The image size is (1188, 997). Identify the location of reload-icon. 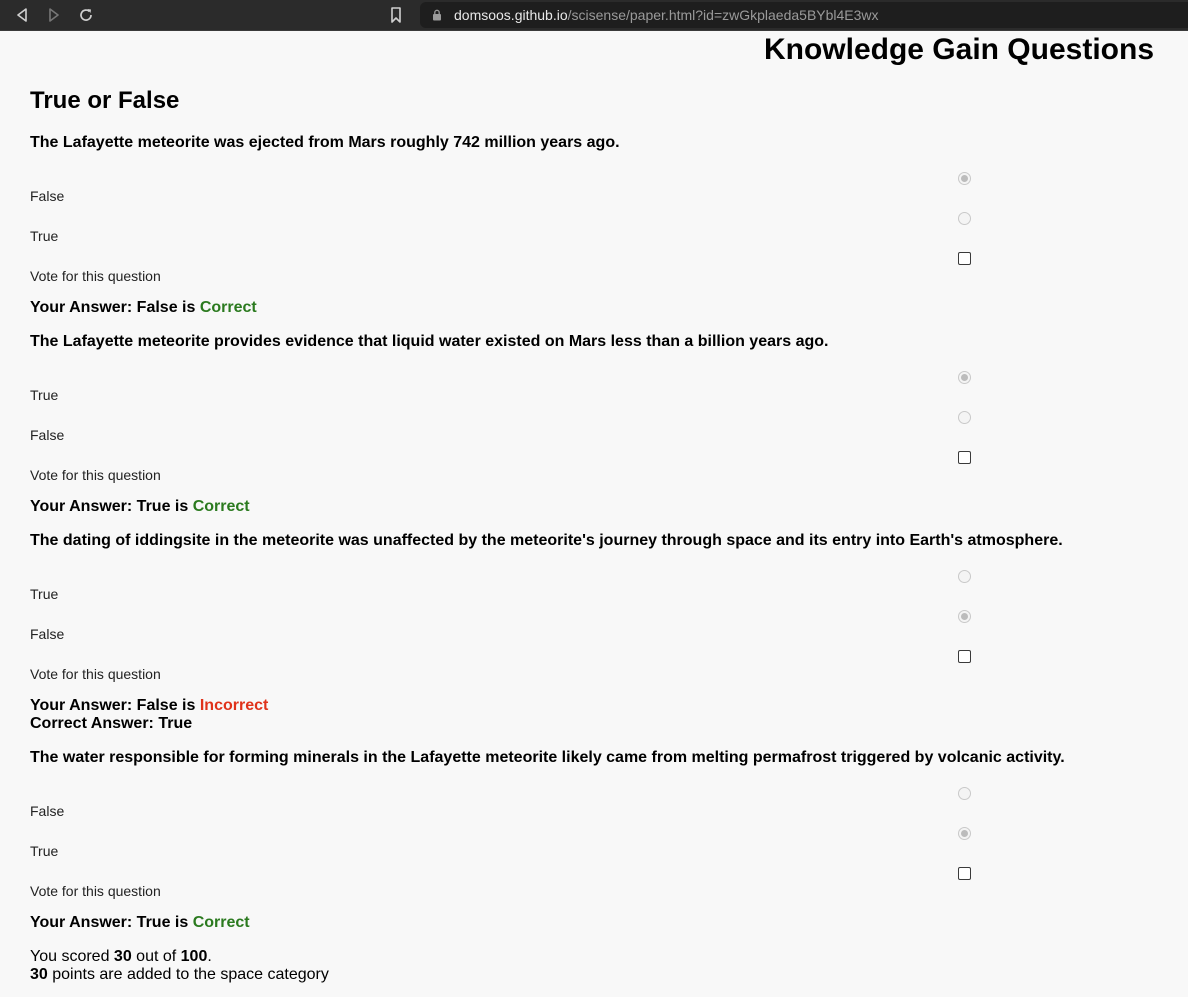
(86, 15).